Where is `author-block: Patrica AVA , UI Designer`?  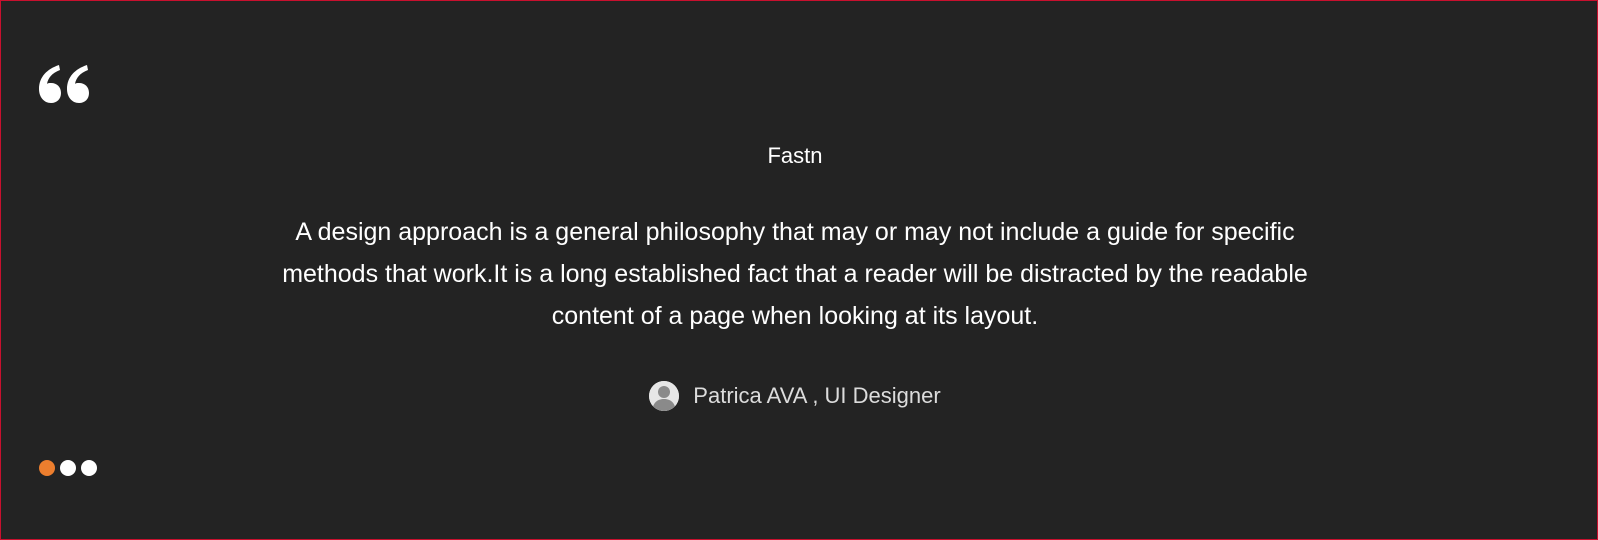
author-block: Patrica AVA , UI Designer is located at coordinates (795, 396).